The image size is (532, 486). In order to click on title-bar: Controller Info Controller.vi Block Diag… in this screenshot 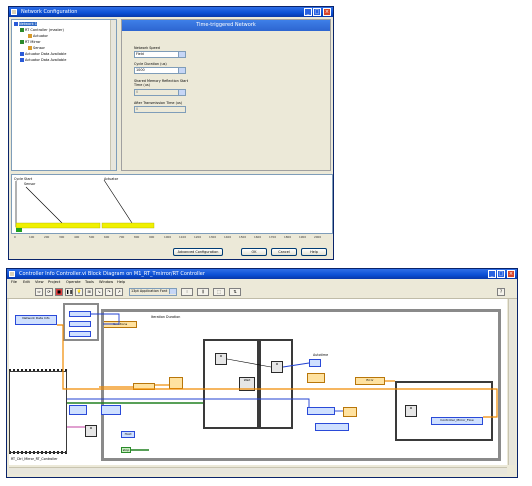, I will do `click(262, 274)`.